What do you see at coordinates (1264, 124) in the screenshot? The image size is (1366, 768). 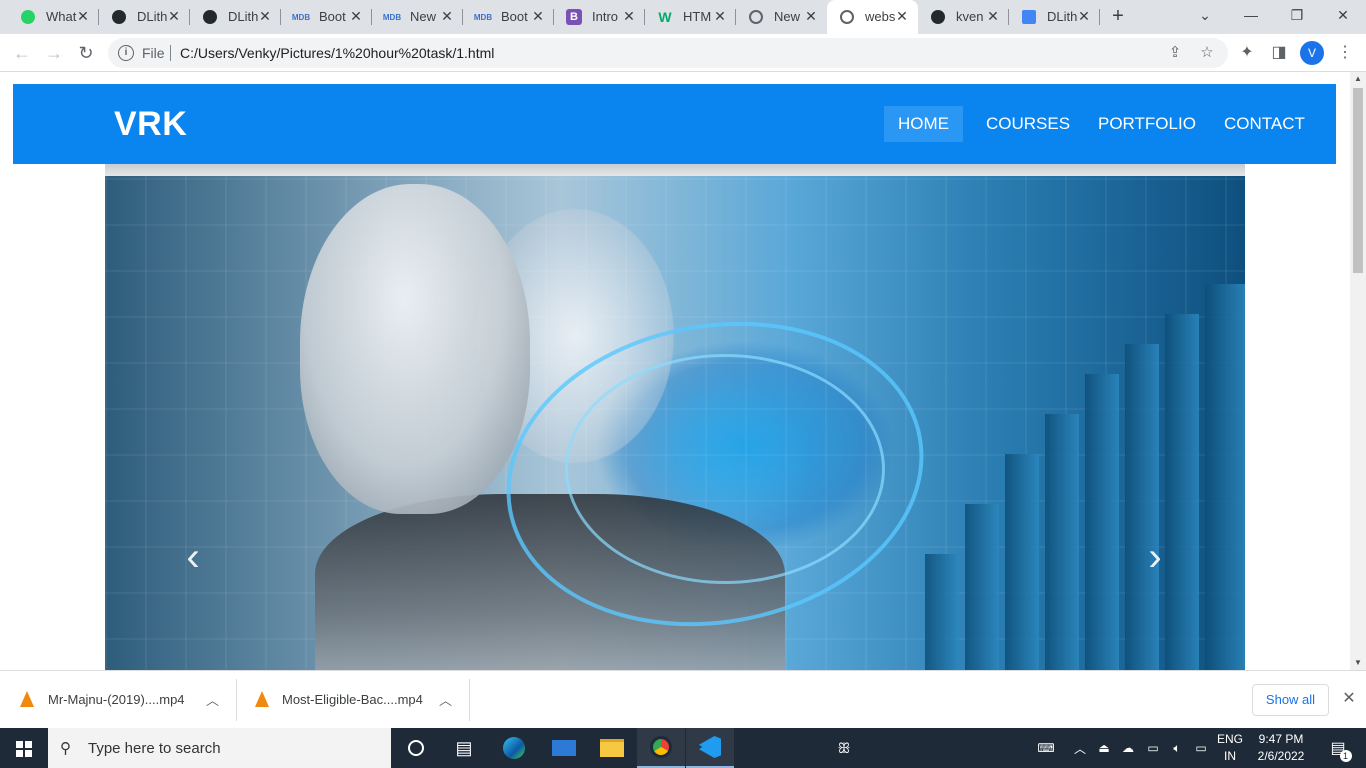 I see `nav-link-contact: CONTACT` at bounding box center [1264, 124].